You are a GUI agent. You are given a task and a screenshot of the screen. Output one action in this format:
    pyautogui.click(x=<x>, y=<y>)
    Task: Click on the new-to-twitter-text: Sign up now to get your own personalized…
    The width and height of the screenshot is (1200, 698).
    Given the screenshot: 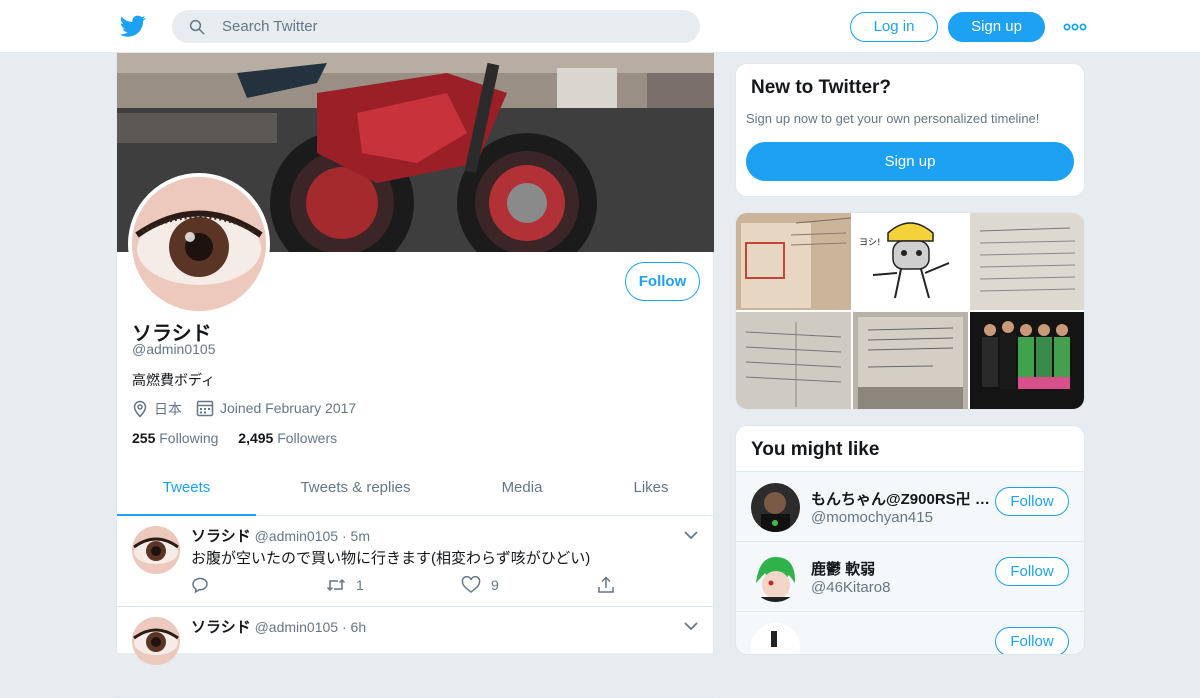 What is the action you would take?
    pyautogui.click(x=893, y=118)
    